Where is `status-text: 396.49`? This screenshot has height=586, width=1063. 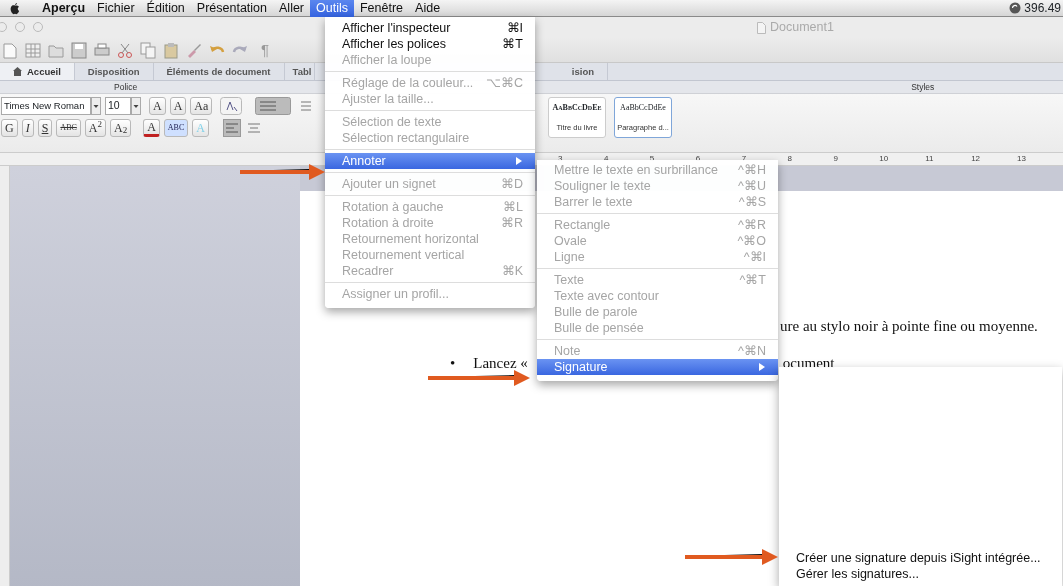
status-text: 396.49 is located at coordinates (1042, 8).